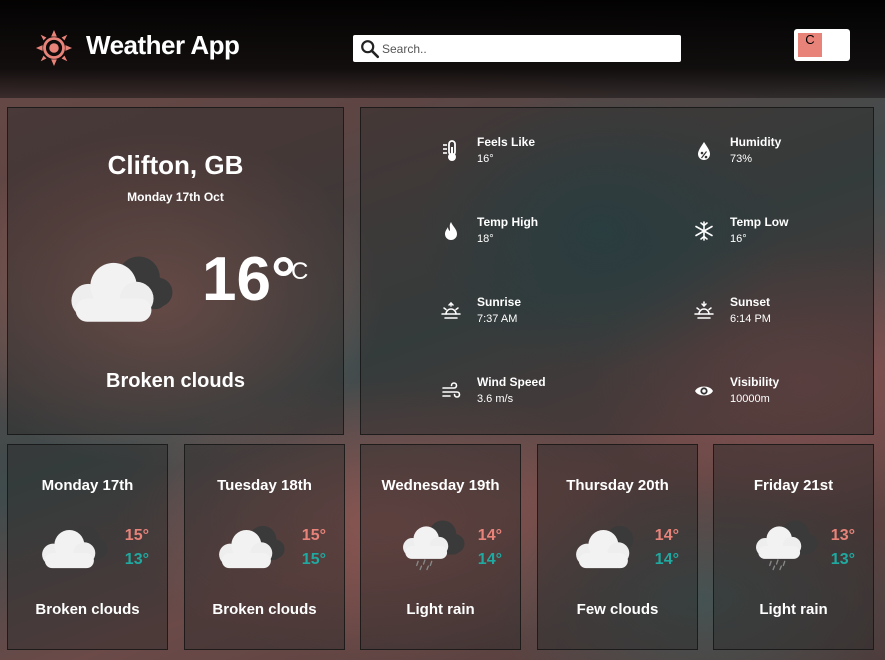 This screenshot has height=660, width=885. I want to click on app-header: Weather App C, so click(442, 49).